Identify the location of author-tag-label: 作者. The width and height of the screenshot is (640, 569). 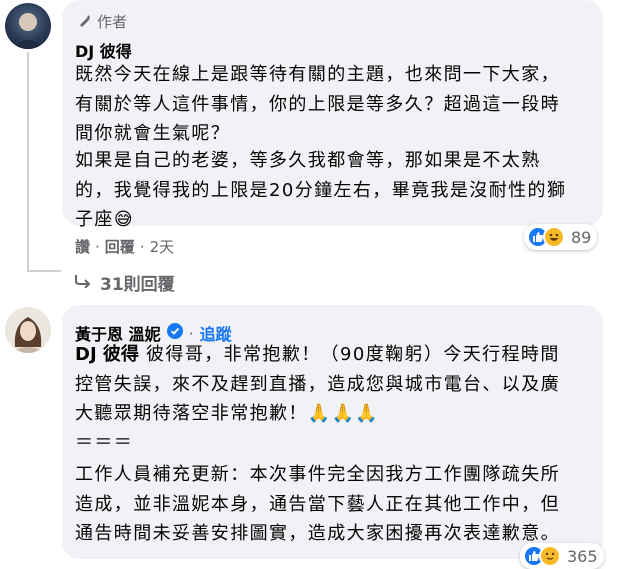
(112, 22).